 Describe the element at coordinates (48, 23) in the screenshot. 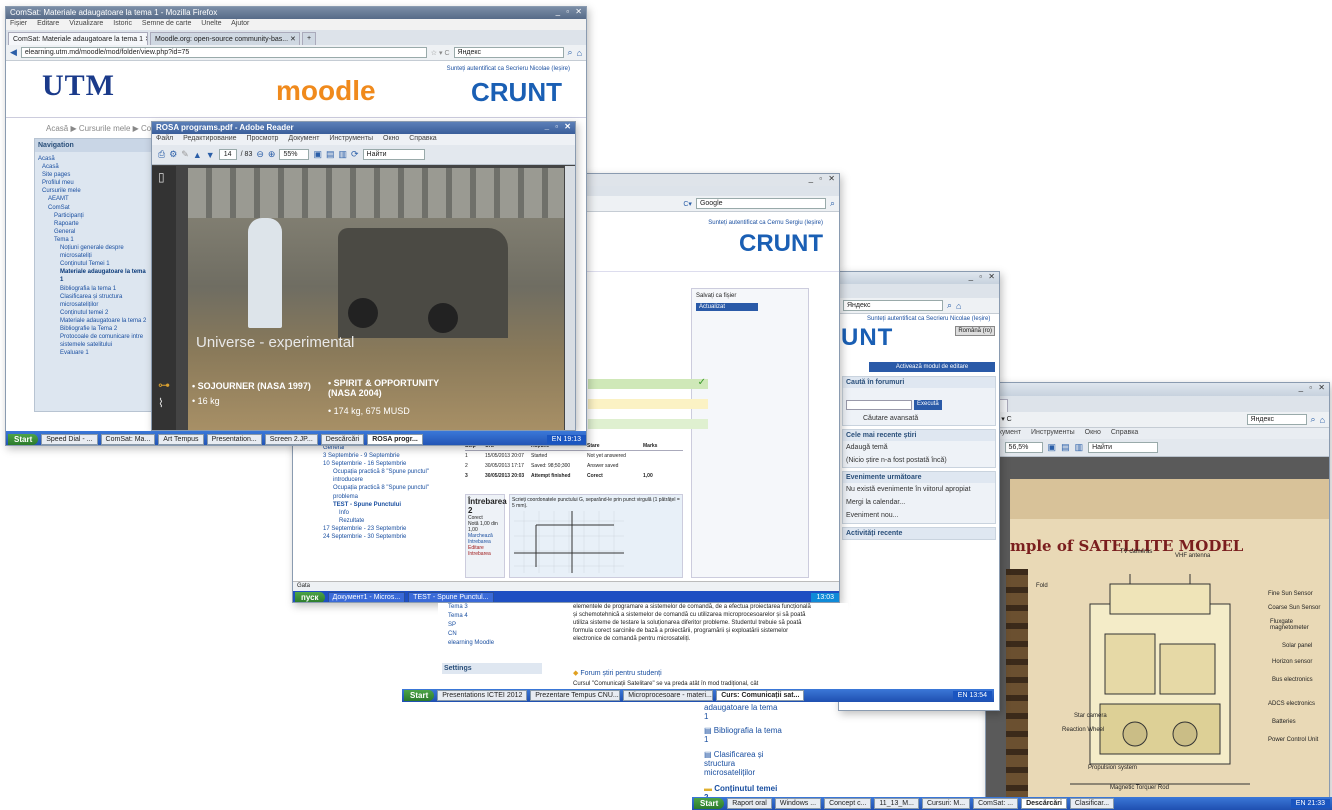

I see `menu-edit: Editare` at that location.